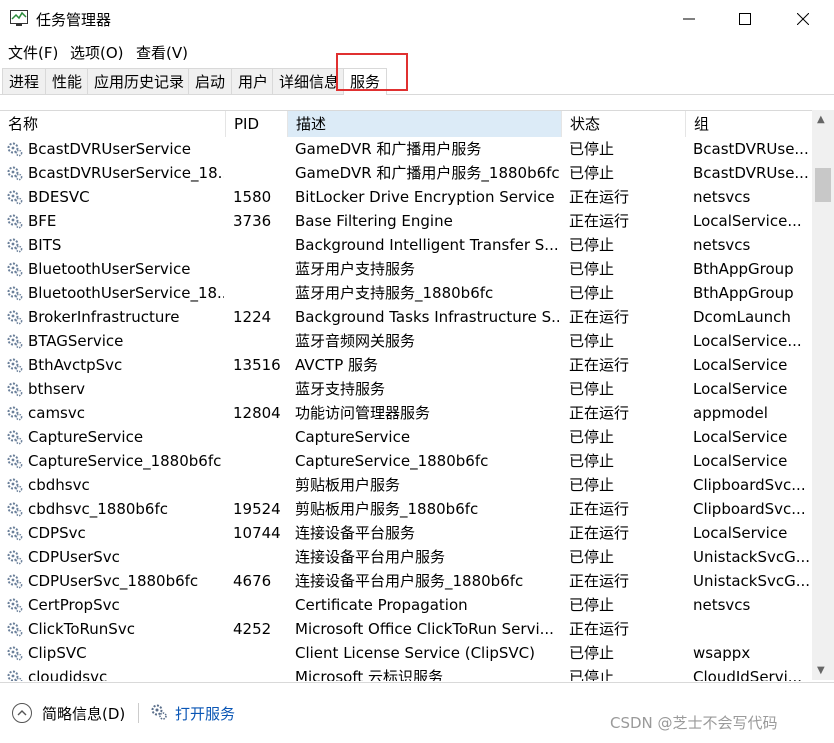  I want to click on menu-options: 选项(O), so click(97, 52).